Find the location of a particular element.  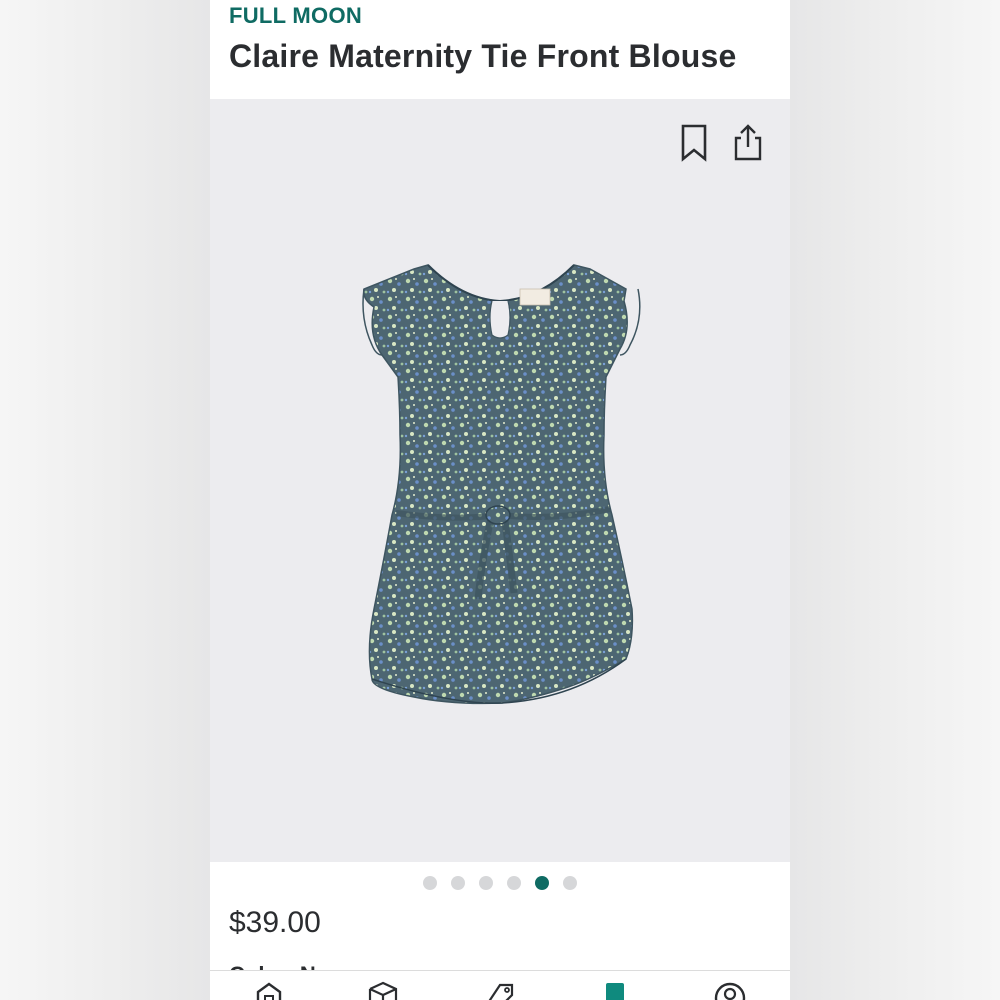

tab-style-card is located at coordinates (615, 990).